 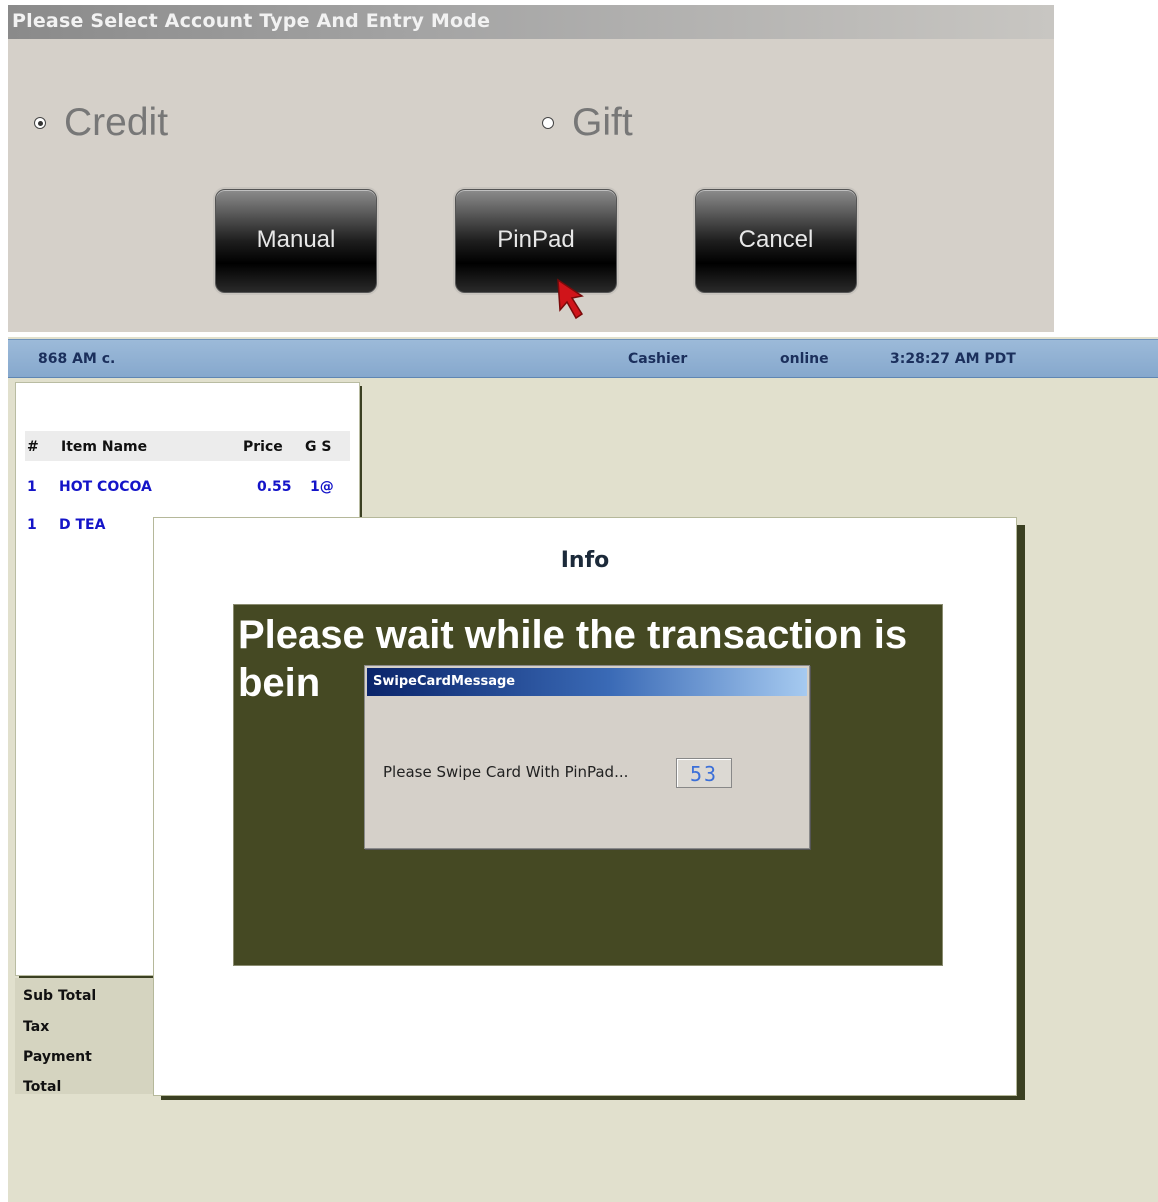 I want to click on countdown-display: 53, so click(x=704, y=773).